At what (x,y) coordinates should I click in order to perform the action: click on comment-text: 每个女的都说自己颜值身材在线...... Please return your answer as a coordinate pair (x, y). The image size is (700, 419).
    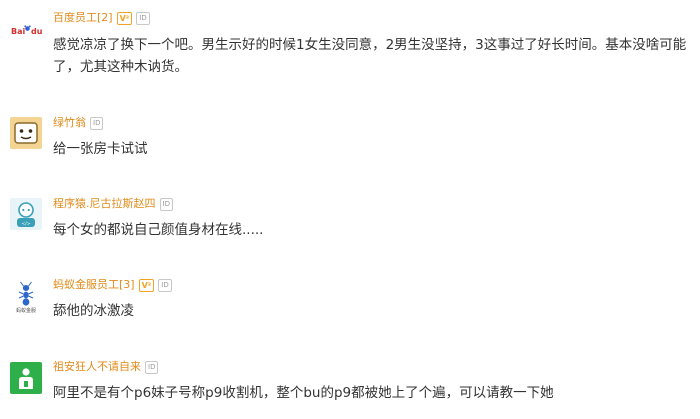
    Looking at the image, I should click on (158, 230).